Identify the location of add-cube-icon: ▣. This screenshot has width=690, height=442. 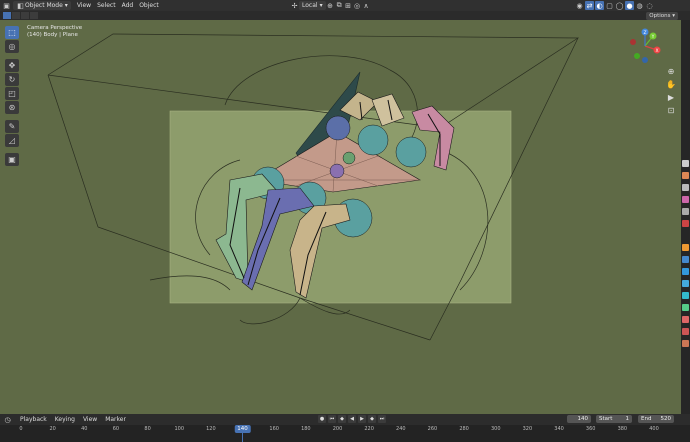
(12, 159).